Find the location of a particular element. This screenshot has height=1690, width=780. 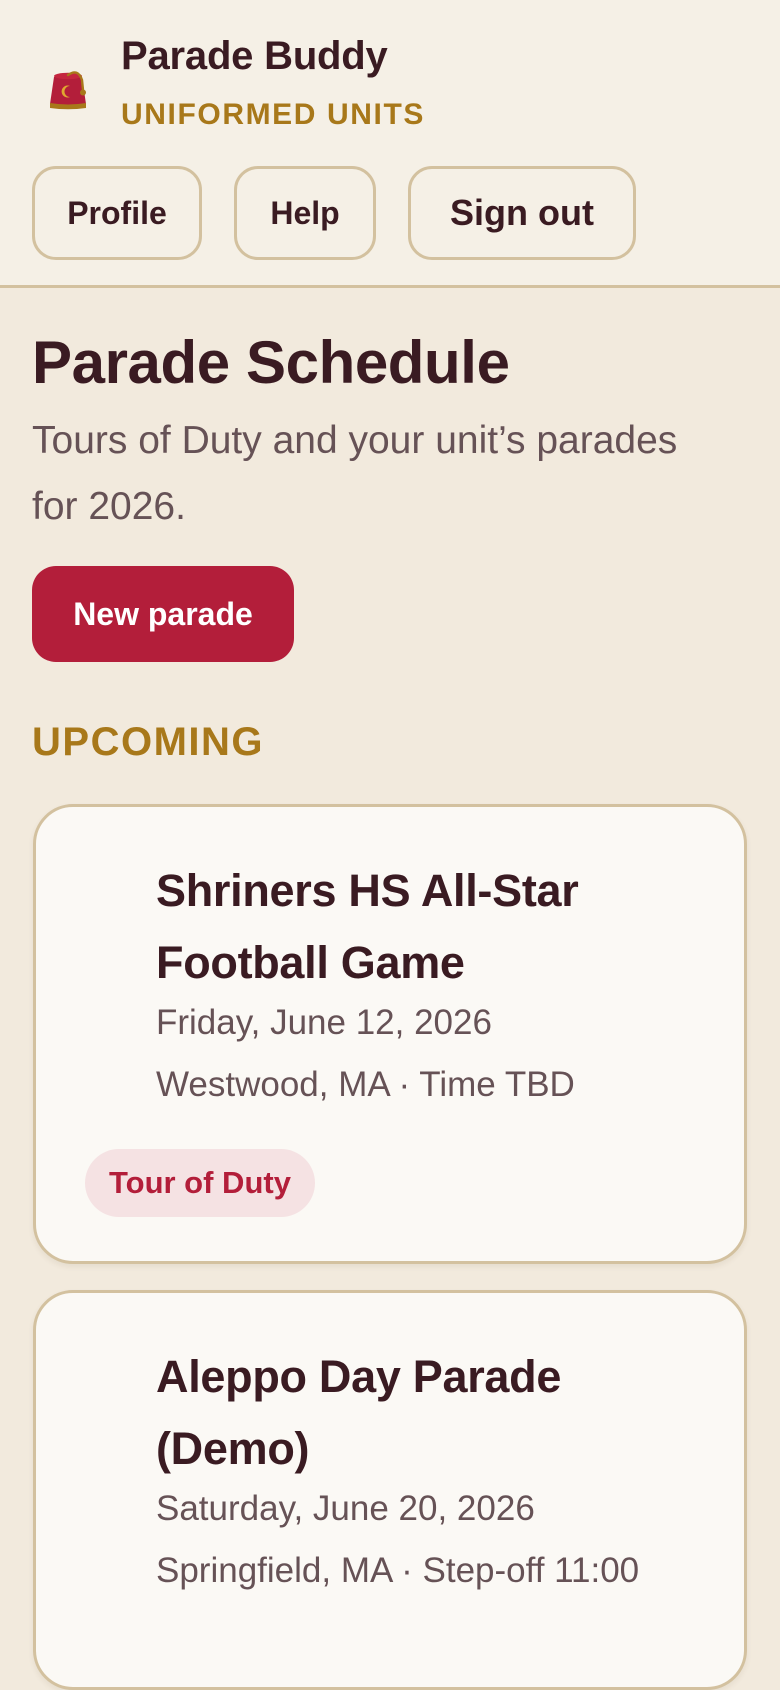

tour-of-duty-badge: Tour of Duty is located at coordinates (200, 1183).